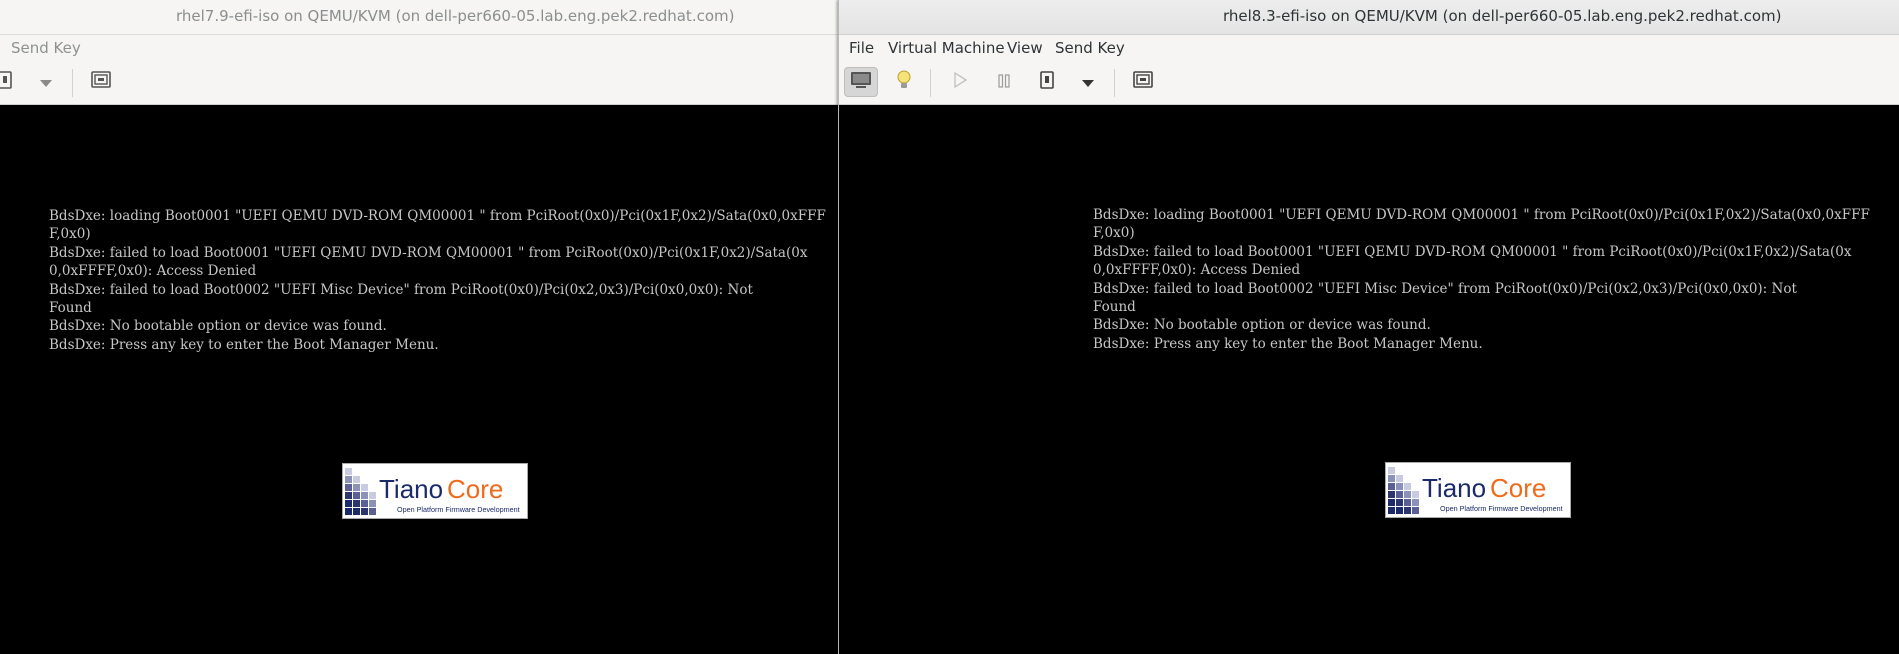  Describe the element at coordinates (861, 48) in the screenshot. I see `menu-file: File` at that location.